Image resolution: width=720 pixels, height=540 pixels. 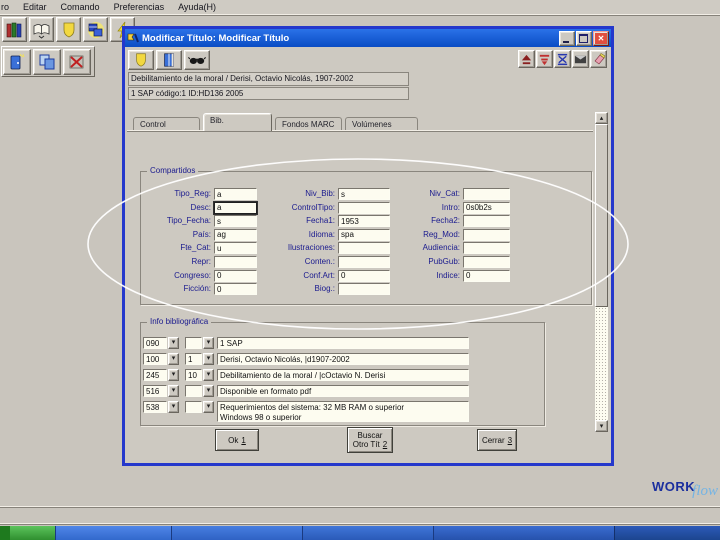 I want to click on desc-input, so click(x=235, y=207).